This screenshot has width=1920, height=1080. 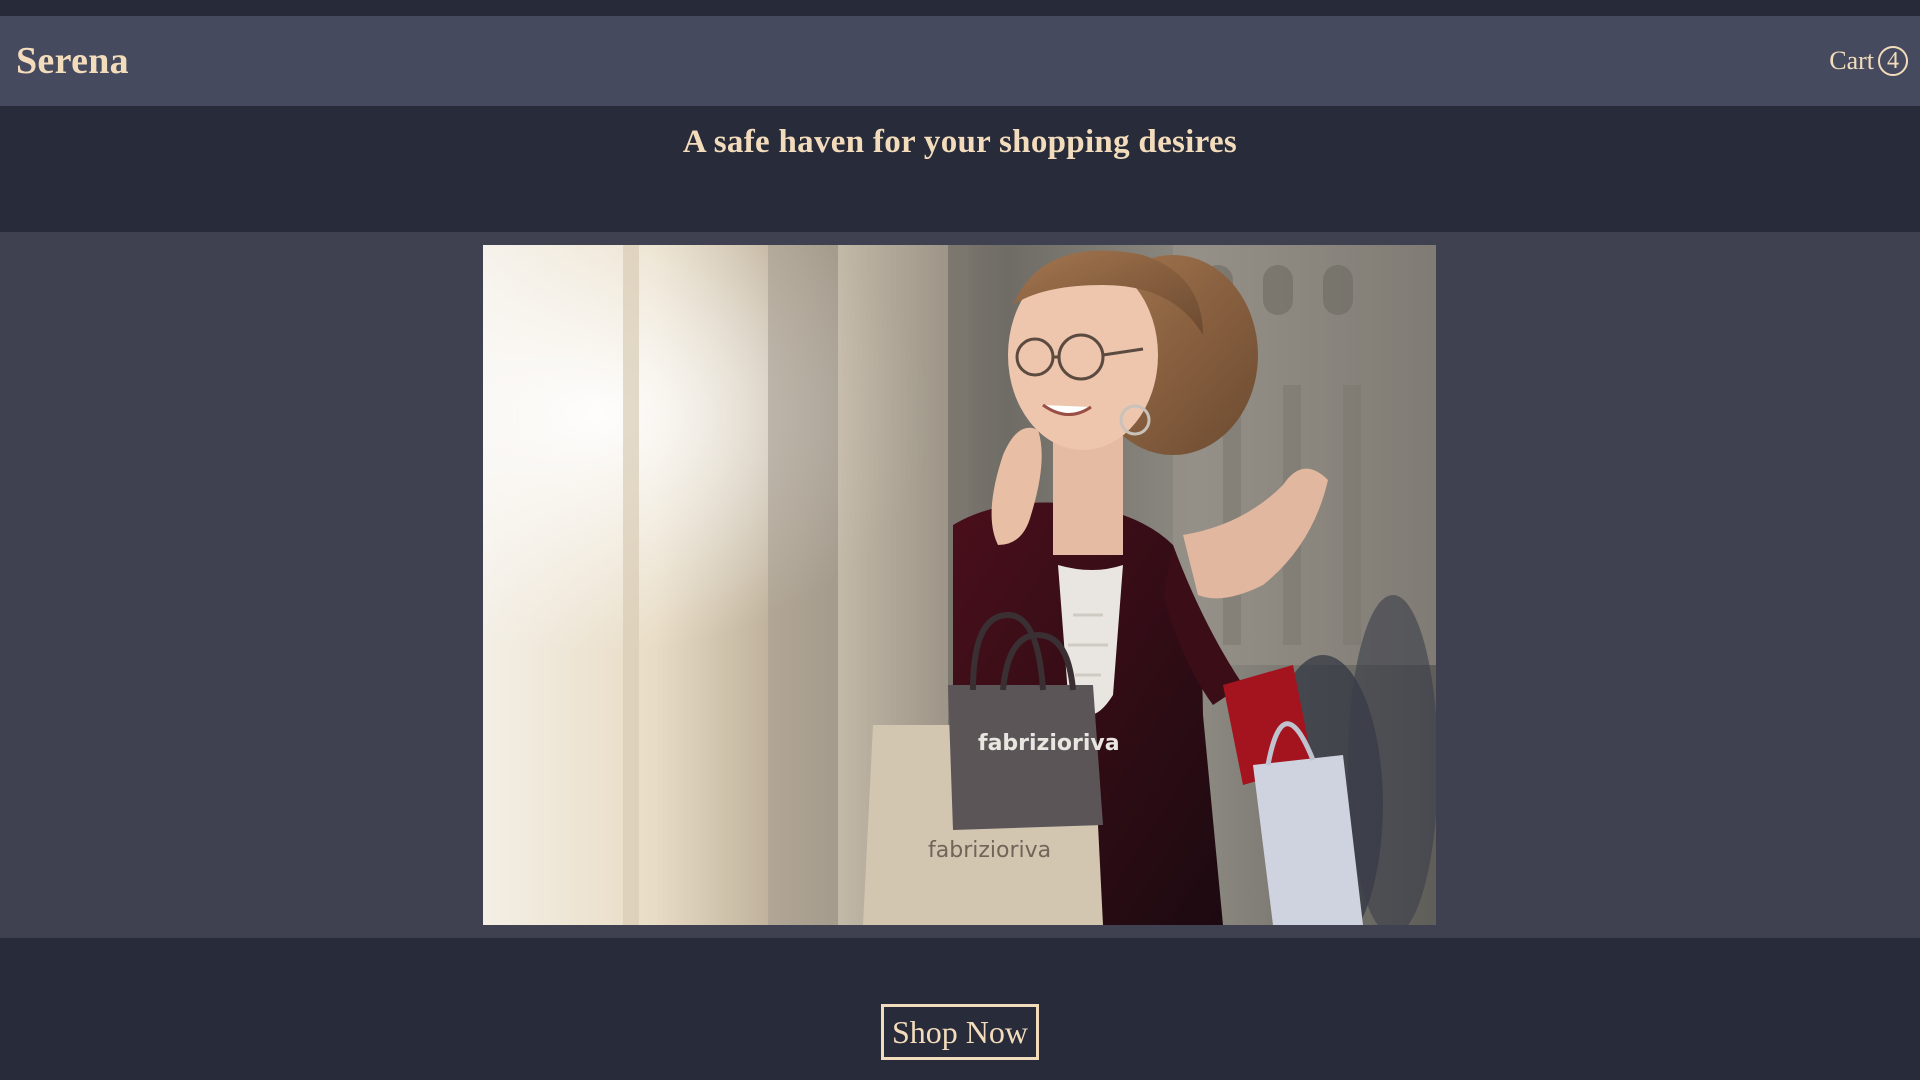 What do you see at coordinates (72, 61) in the screenshot?
I see `brand-logo: Serena` at bounding box center [72, 61].